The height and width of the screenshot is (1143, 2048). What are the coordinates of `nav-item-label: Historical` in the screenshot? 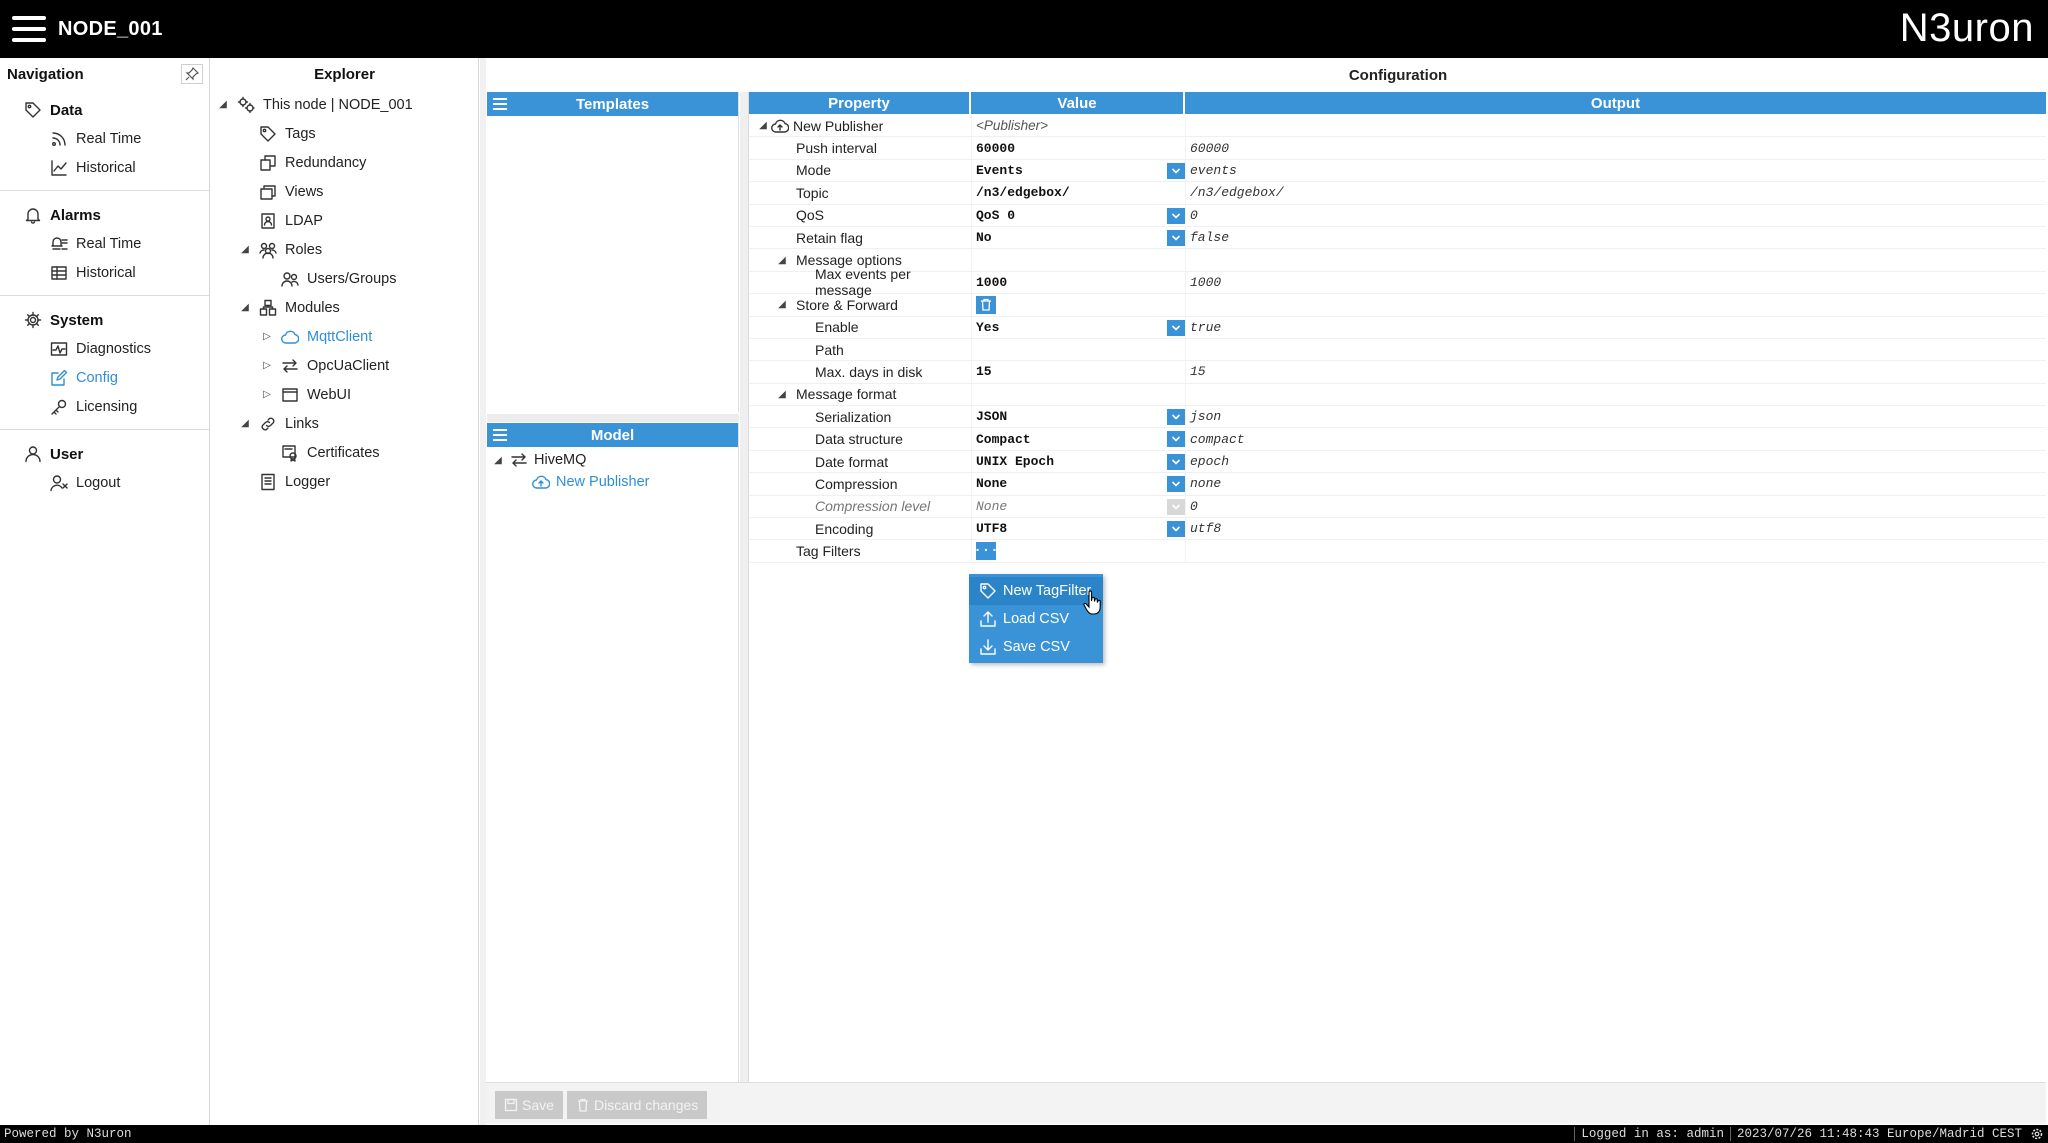 It's located at (106, 272).